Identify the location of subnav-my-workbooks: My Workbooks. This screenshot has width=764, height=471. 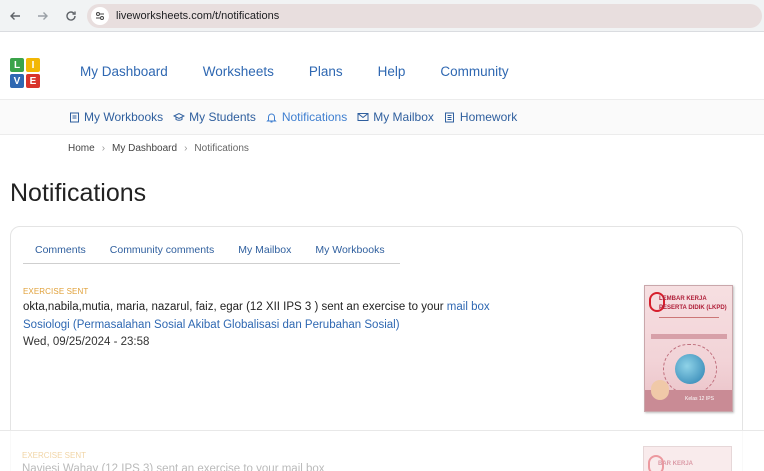
(115, 117).